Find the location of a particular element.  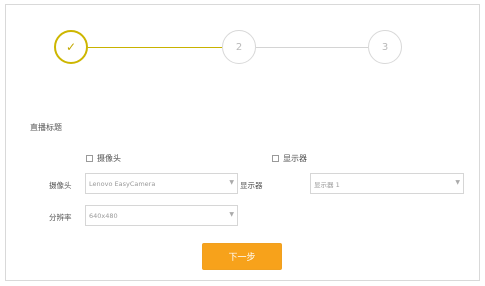

next-button-label: 下一步 is located at coordinates (242, 258).